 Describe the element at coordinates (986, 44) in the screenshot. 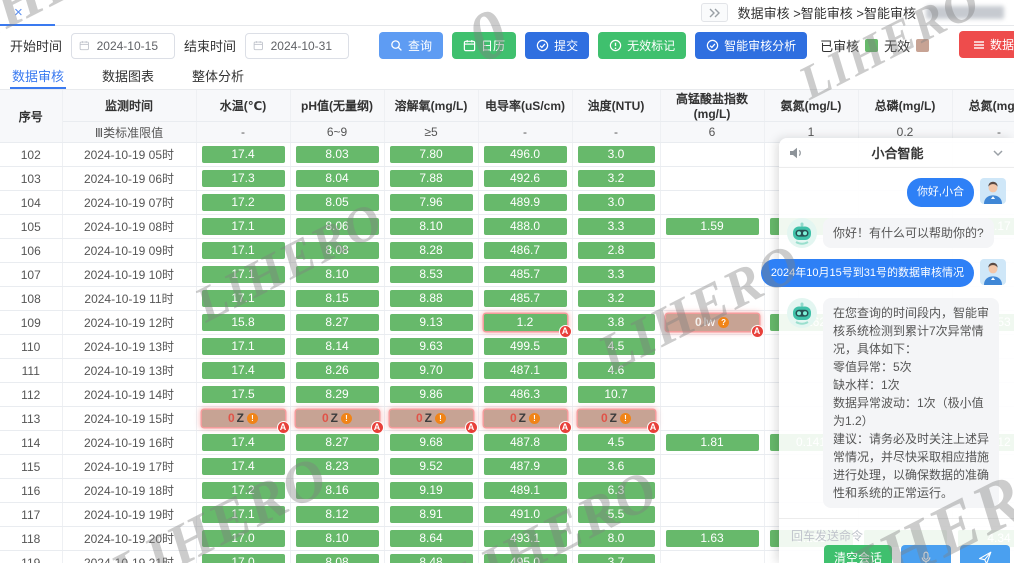

I see `data-verify-button: 数据核实` at that location.